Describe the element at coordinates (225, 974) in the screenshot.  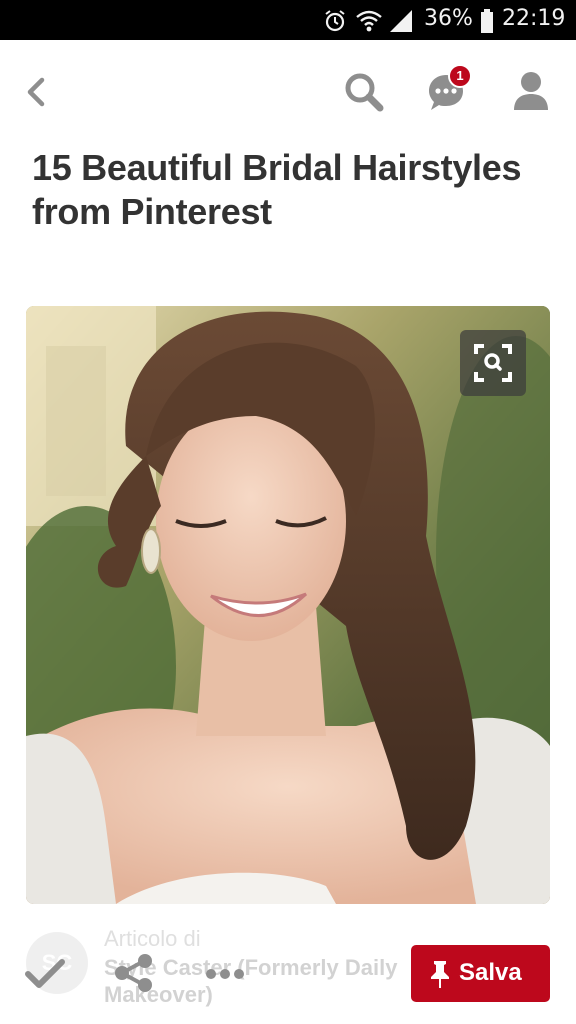
I see `more-icon` at that location.